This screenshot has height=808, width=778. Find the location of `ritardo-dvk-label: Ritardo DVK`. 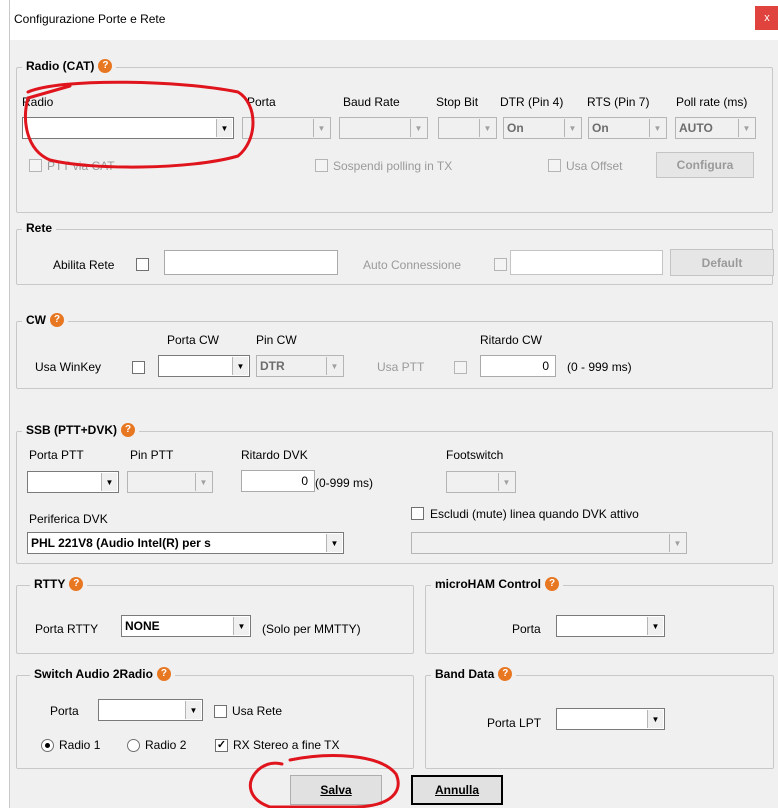

ritardo-dvk-label: Ritardo DVK is located at coordinates (274, 455).